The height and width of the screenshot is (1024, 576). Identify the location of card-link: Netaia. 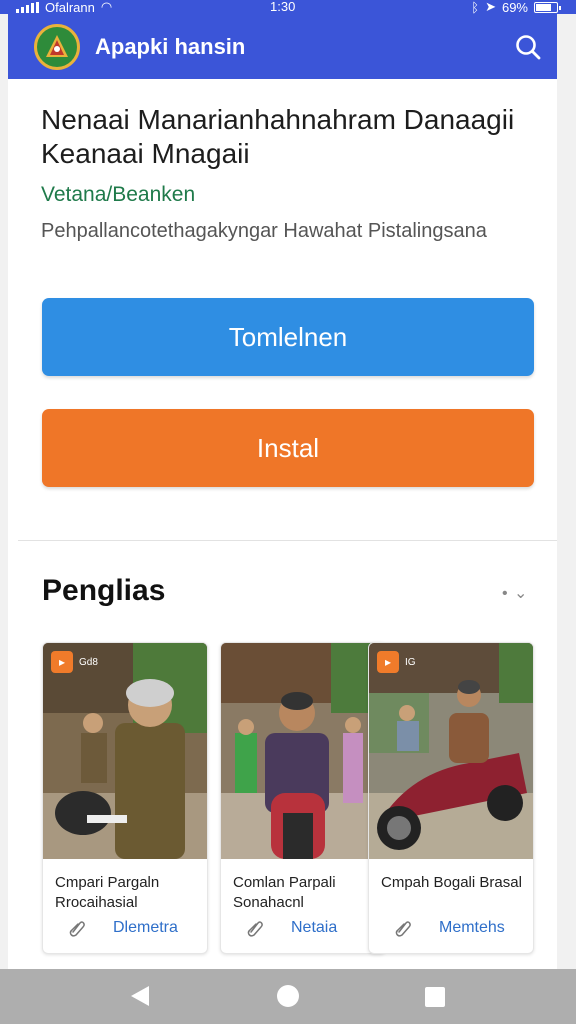
(314, 928).